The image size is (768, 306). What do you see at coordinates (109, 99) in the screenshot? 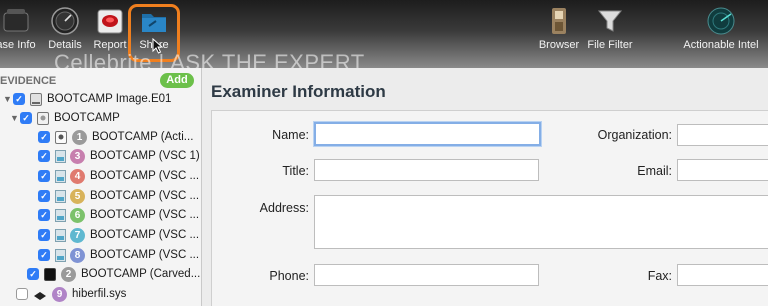
I see `tree-item-label: BOOTCAMP Image.E01` at bounding box center [109, 99].